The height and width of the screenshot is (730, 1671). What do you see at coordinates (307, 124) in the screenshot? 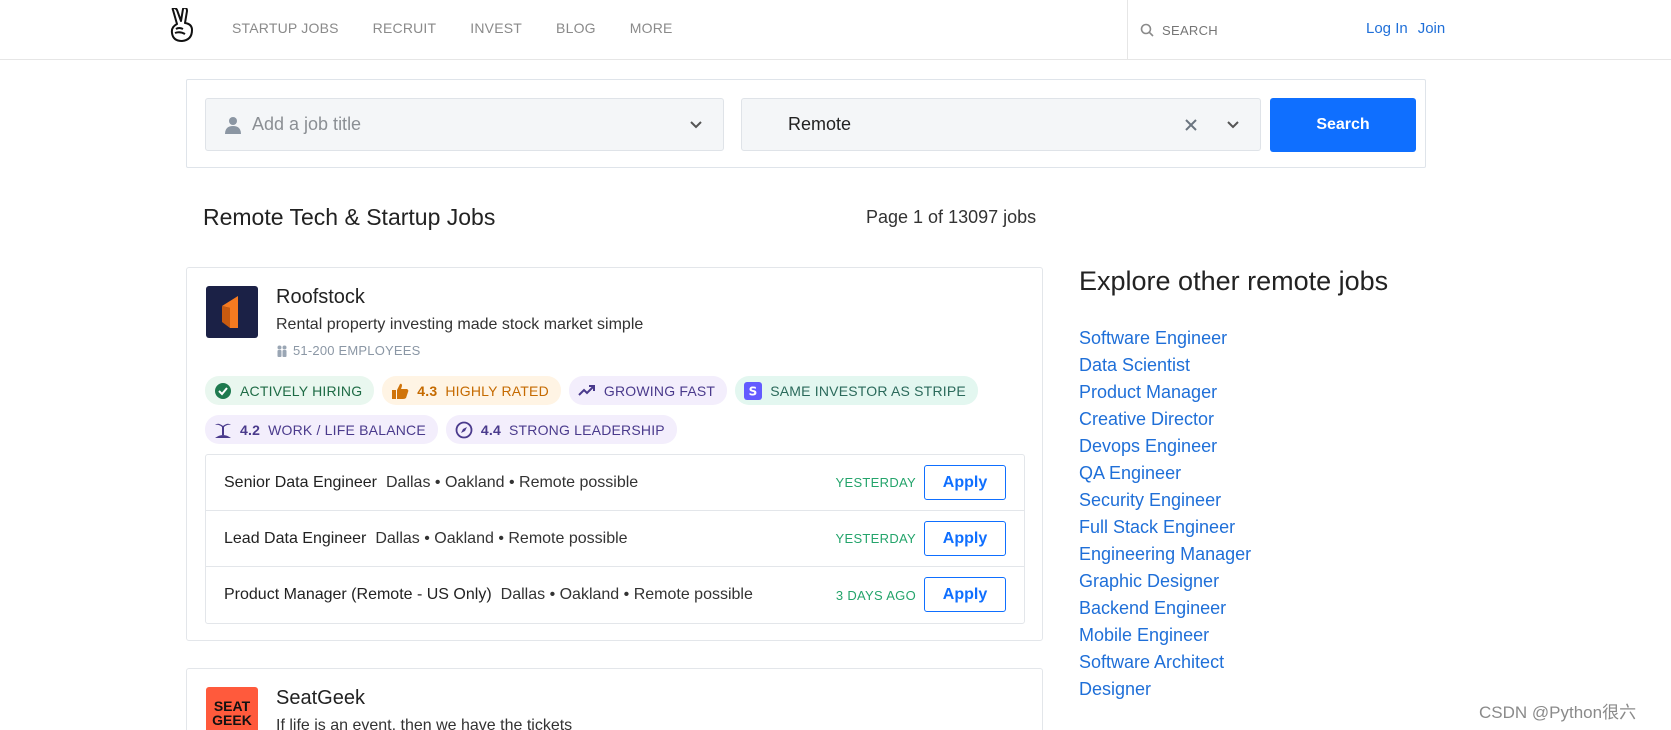
I see `job-title-placeholder: Add a job title` at bounding box center [307, 124].